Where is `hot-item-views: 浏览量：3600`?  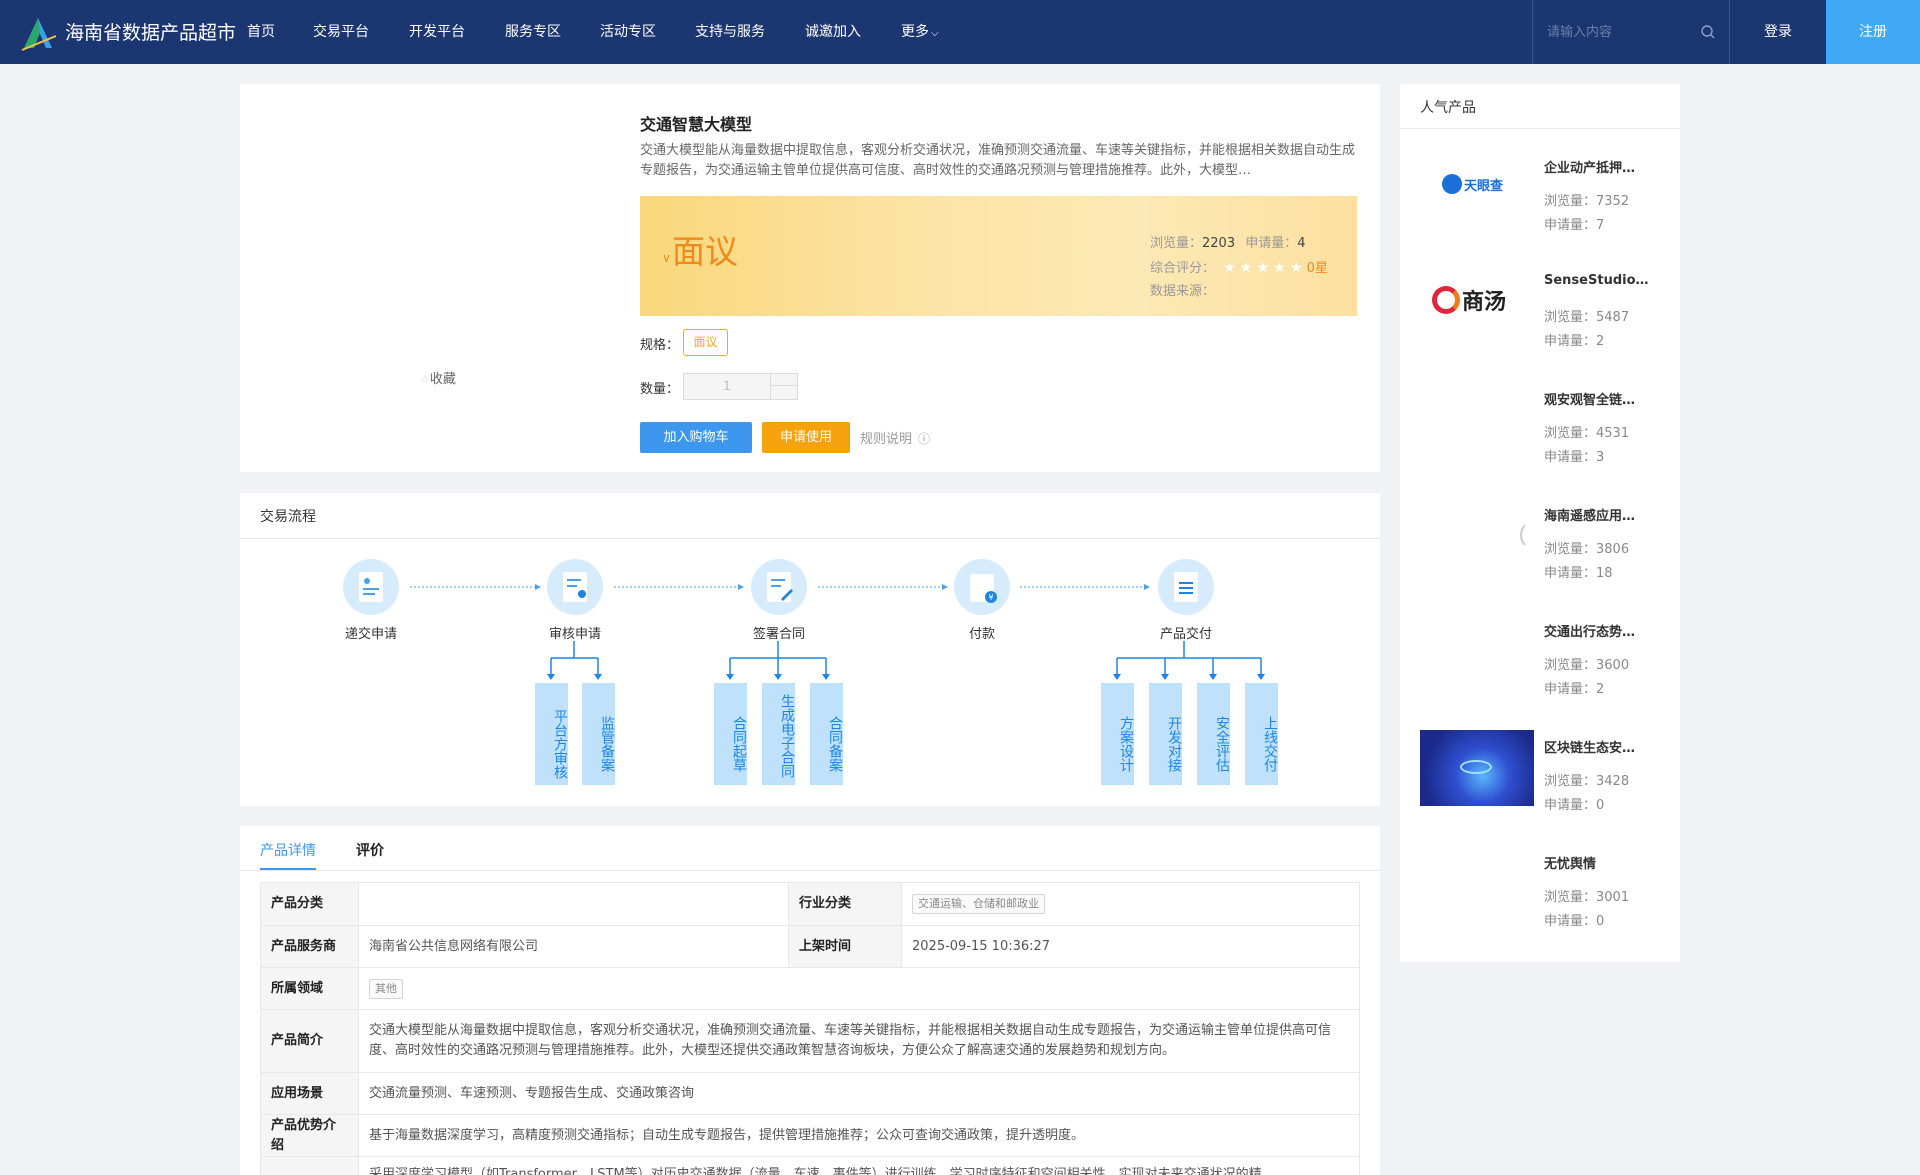 hot-item-views: 浏览量：3600 is located at coordinates (1586, 663).